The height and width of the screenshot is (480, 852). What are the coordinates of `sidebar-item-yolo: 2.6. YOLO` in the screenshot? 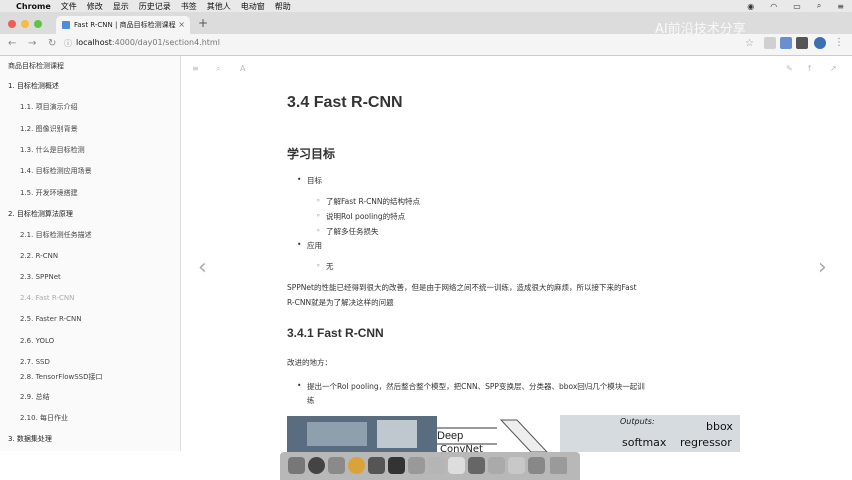 It's located at (37, 341).